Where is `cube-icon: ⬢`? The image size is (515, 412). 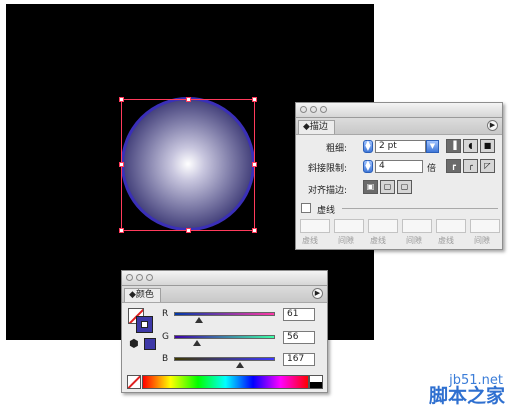 cube-icon: ⬢ is located at coordinates (134, 343).